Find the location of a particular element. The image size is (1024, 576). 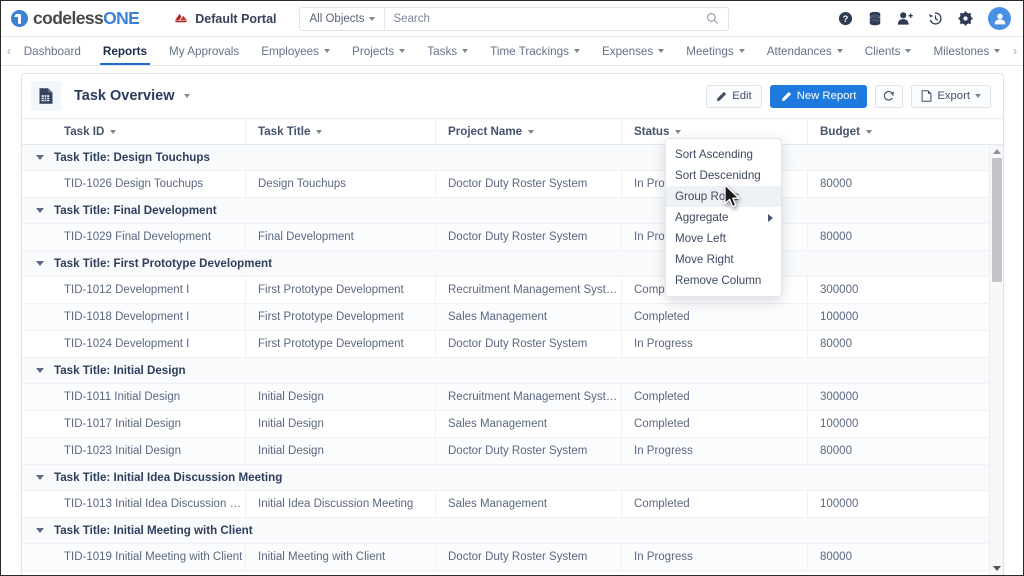

edit-button: Edit is located at coordinates (734, 96).